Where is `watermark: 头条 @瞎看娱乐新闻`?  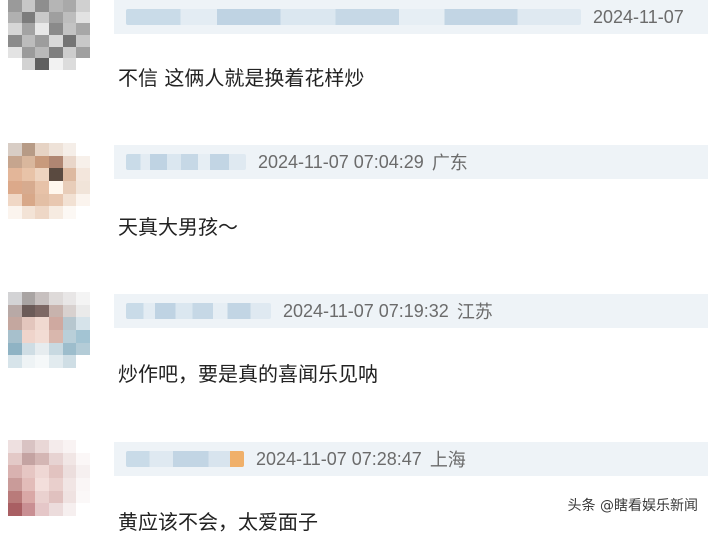
watermark: 头条 @瞎看娱乐新闻 is located at coordinates (632, 506).